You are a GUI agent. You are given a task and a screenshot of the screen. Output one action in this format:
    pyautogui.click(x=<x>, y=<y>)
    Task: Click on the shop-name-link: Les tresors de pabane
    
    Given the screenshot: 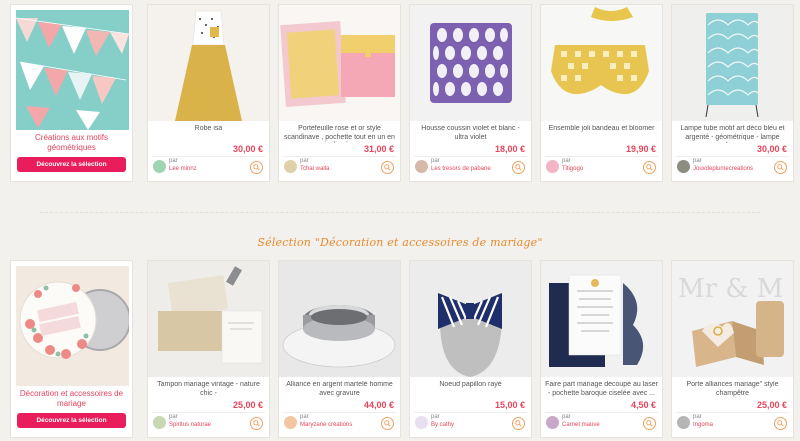 What is the action you would take?
    pyautogui.click(x=461, y=169)
    